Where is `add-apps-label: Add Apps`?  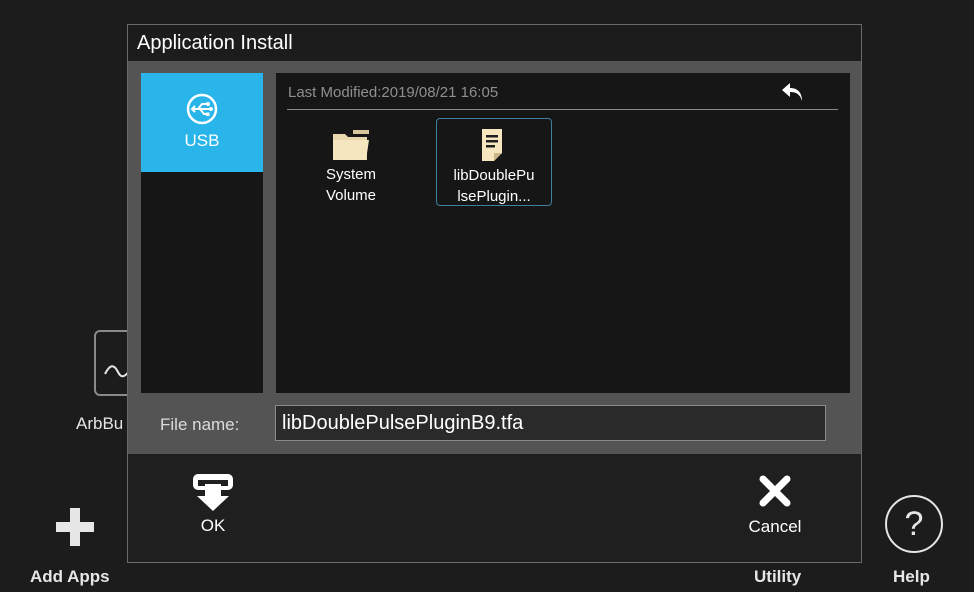 add-apps-label: Add Apps is located at coordinates (70, 577).